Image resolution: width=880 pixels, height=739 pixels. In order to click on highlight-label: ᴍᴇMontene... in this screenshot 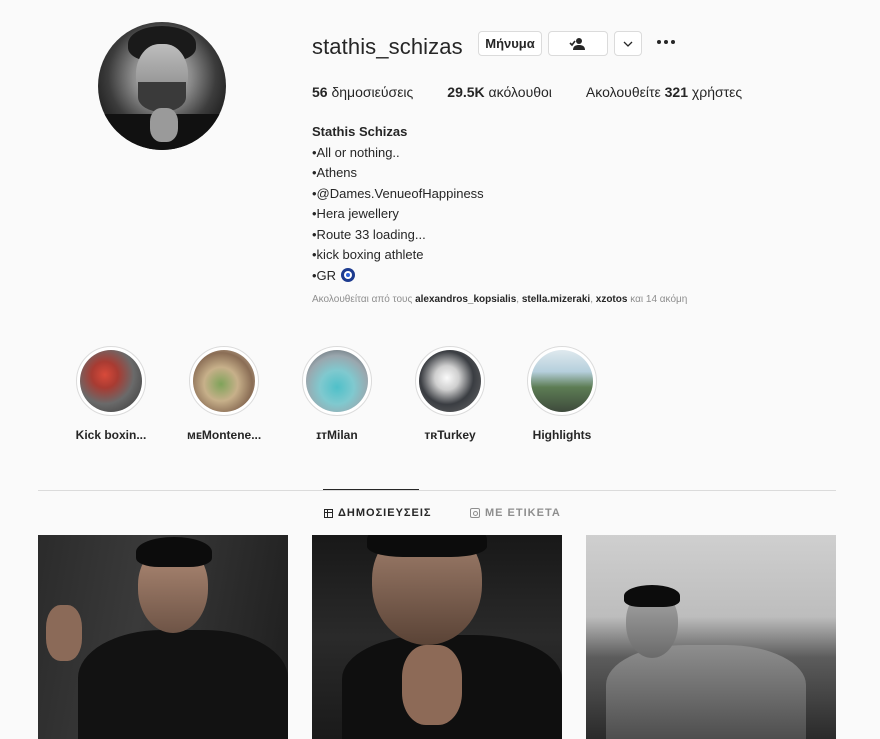, I will do `click(224, 435)`.